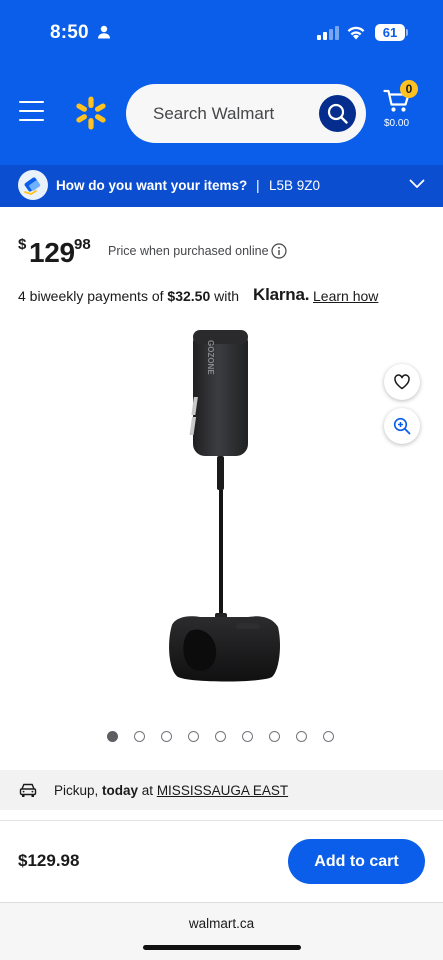 Image resolution: width=443 pixels, height=960 pixels. I want to click on browser-url: walmart.ca, so click(221, 923).